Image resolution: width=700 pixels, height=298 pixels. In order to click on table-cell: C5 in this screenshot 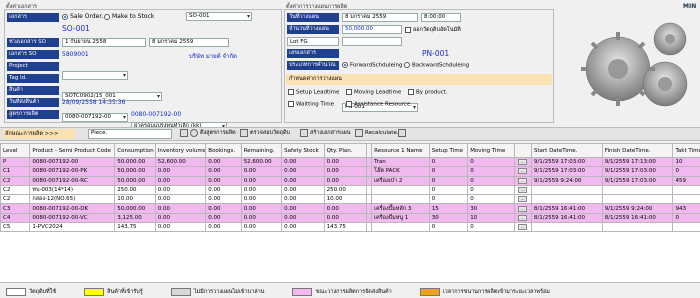, I will do `click(15, 227)`.